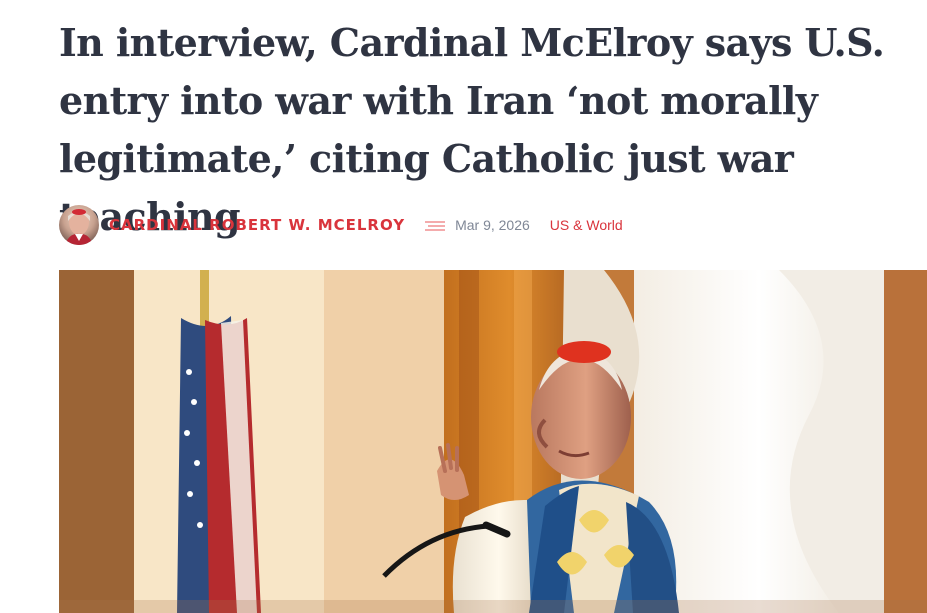  I want to click on category-link: US & World, so click(586, 225).